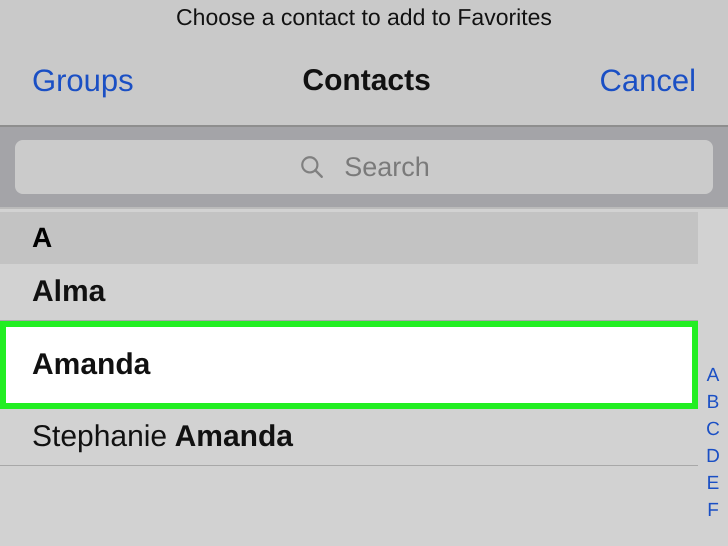 Image resolution: width=728 pixels, height=546 pixels. I want to click on groups-link: Groups, so click(83, 81).